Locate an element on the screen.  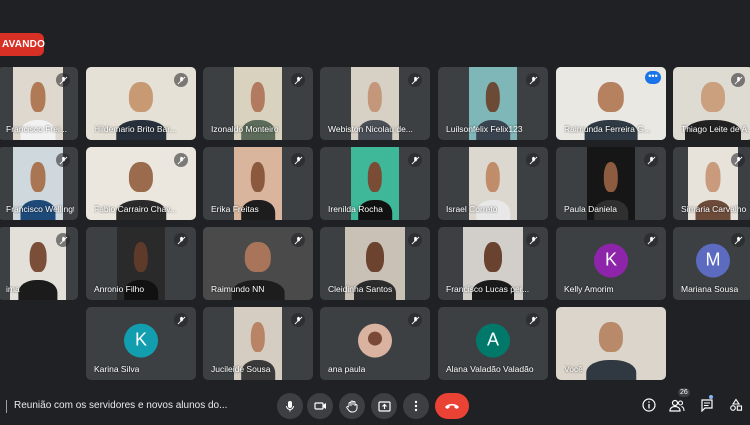
activities-icon is located at coordinates (736, 404).